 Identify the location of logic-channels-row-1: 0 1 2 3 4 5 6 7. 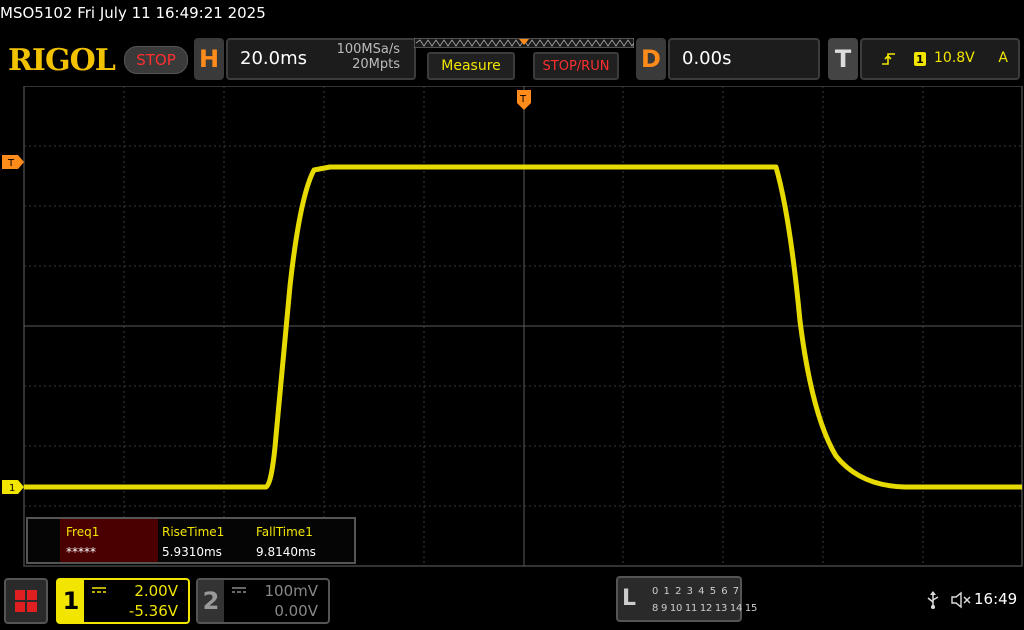
(696, 591).